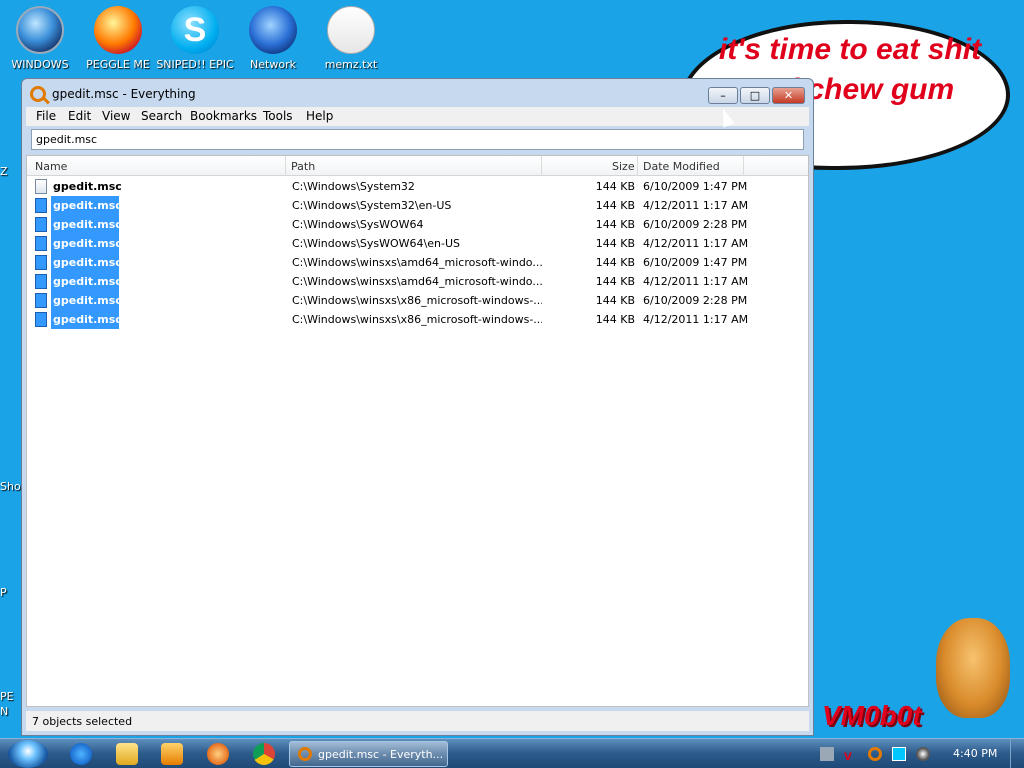 Image resolution: width=1024 pixels, height=768 pixels. What do you see at coordinates (723, 95) in the screenshot?
I see `minimize-button: –` at bounding box center [723, 95].